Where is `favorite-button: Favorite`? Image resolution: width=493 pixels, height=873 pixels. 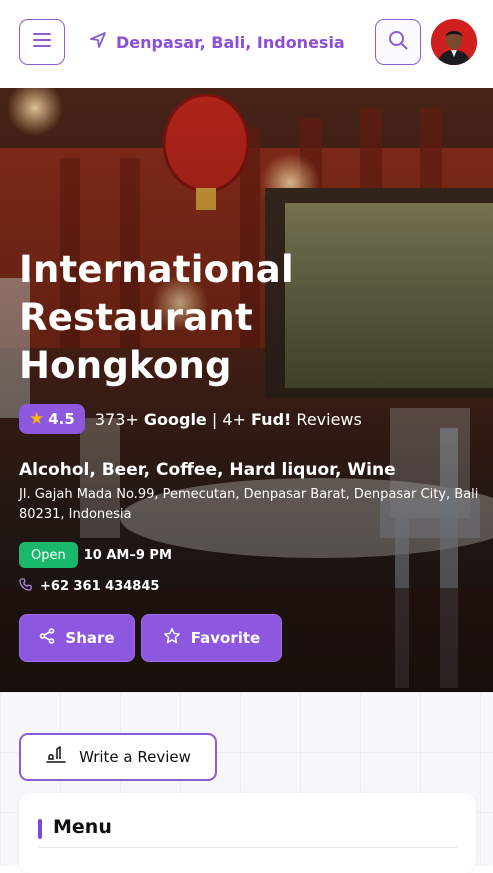 favorite-button: Favorite is located at coordinates (211, 638).